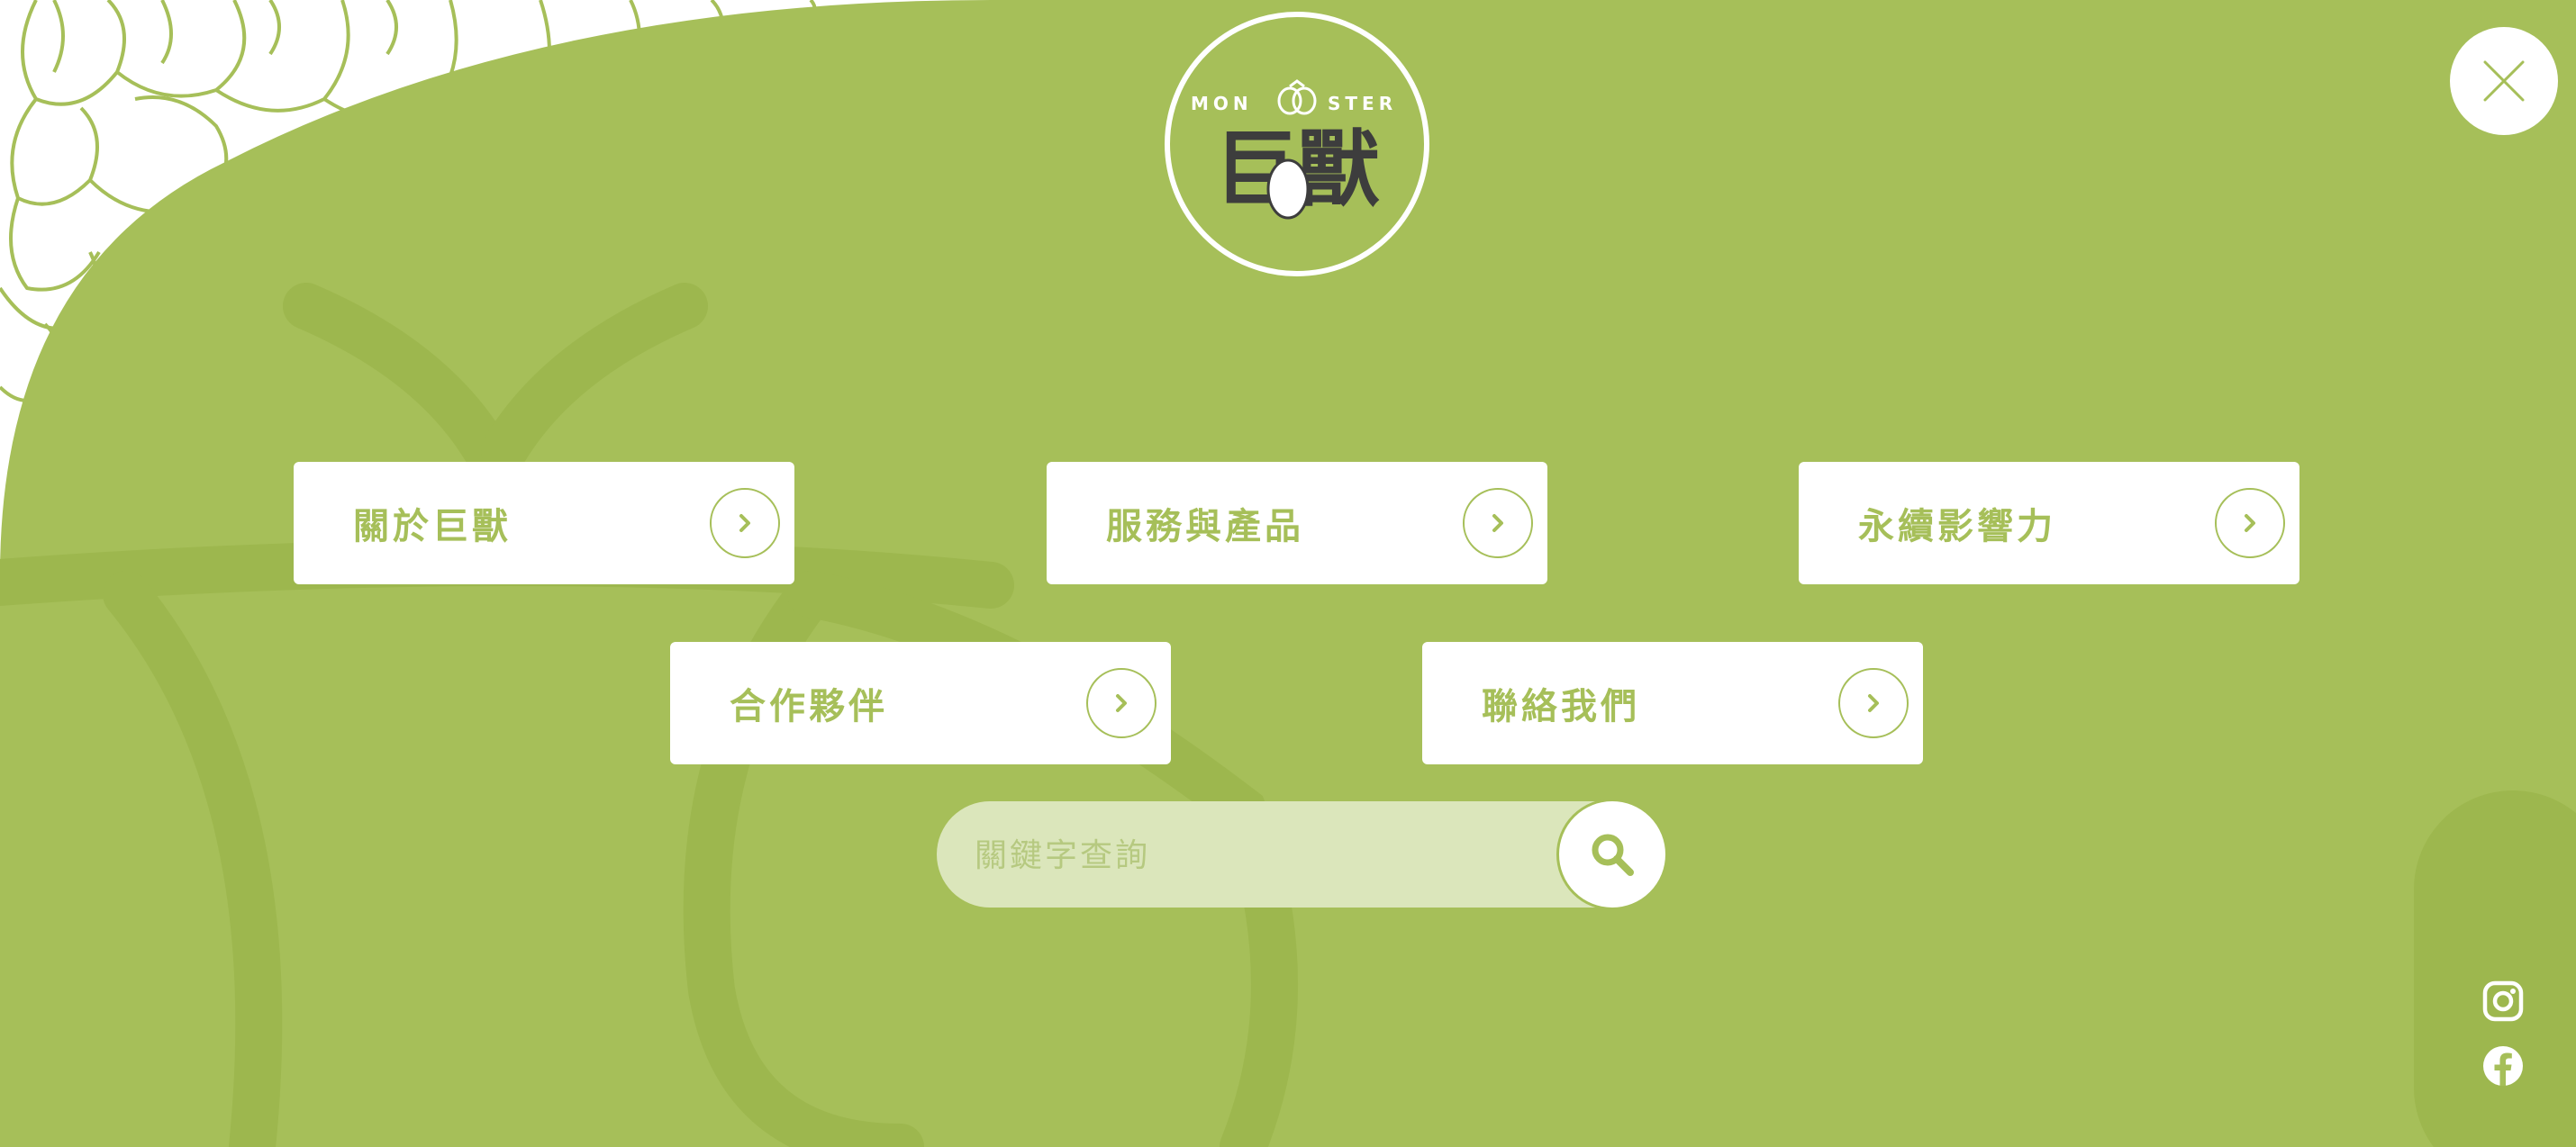 This screenshot has width=2576, height=1147. Describe the element at coordinates (544, 523) in the screenshot. I see `nav-item-about: 關於巨獸` at that location.